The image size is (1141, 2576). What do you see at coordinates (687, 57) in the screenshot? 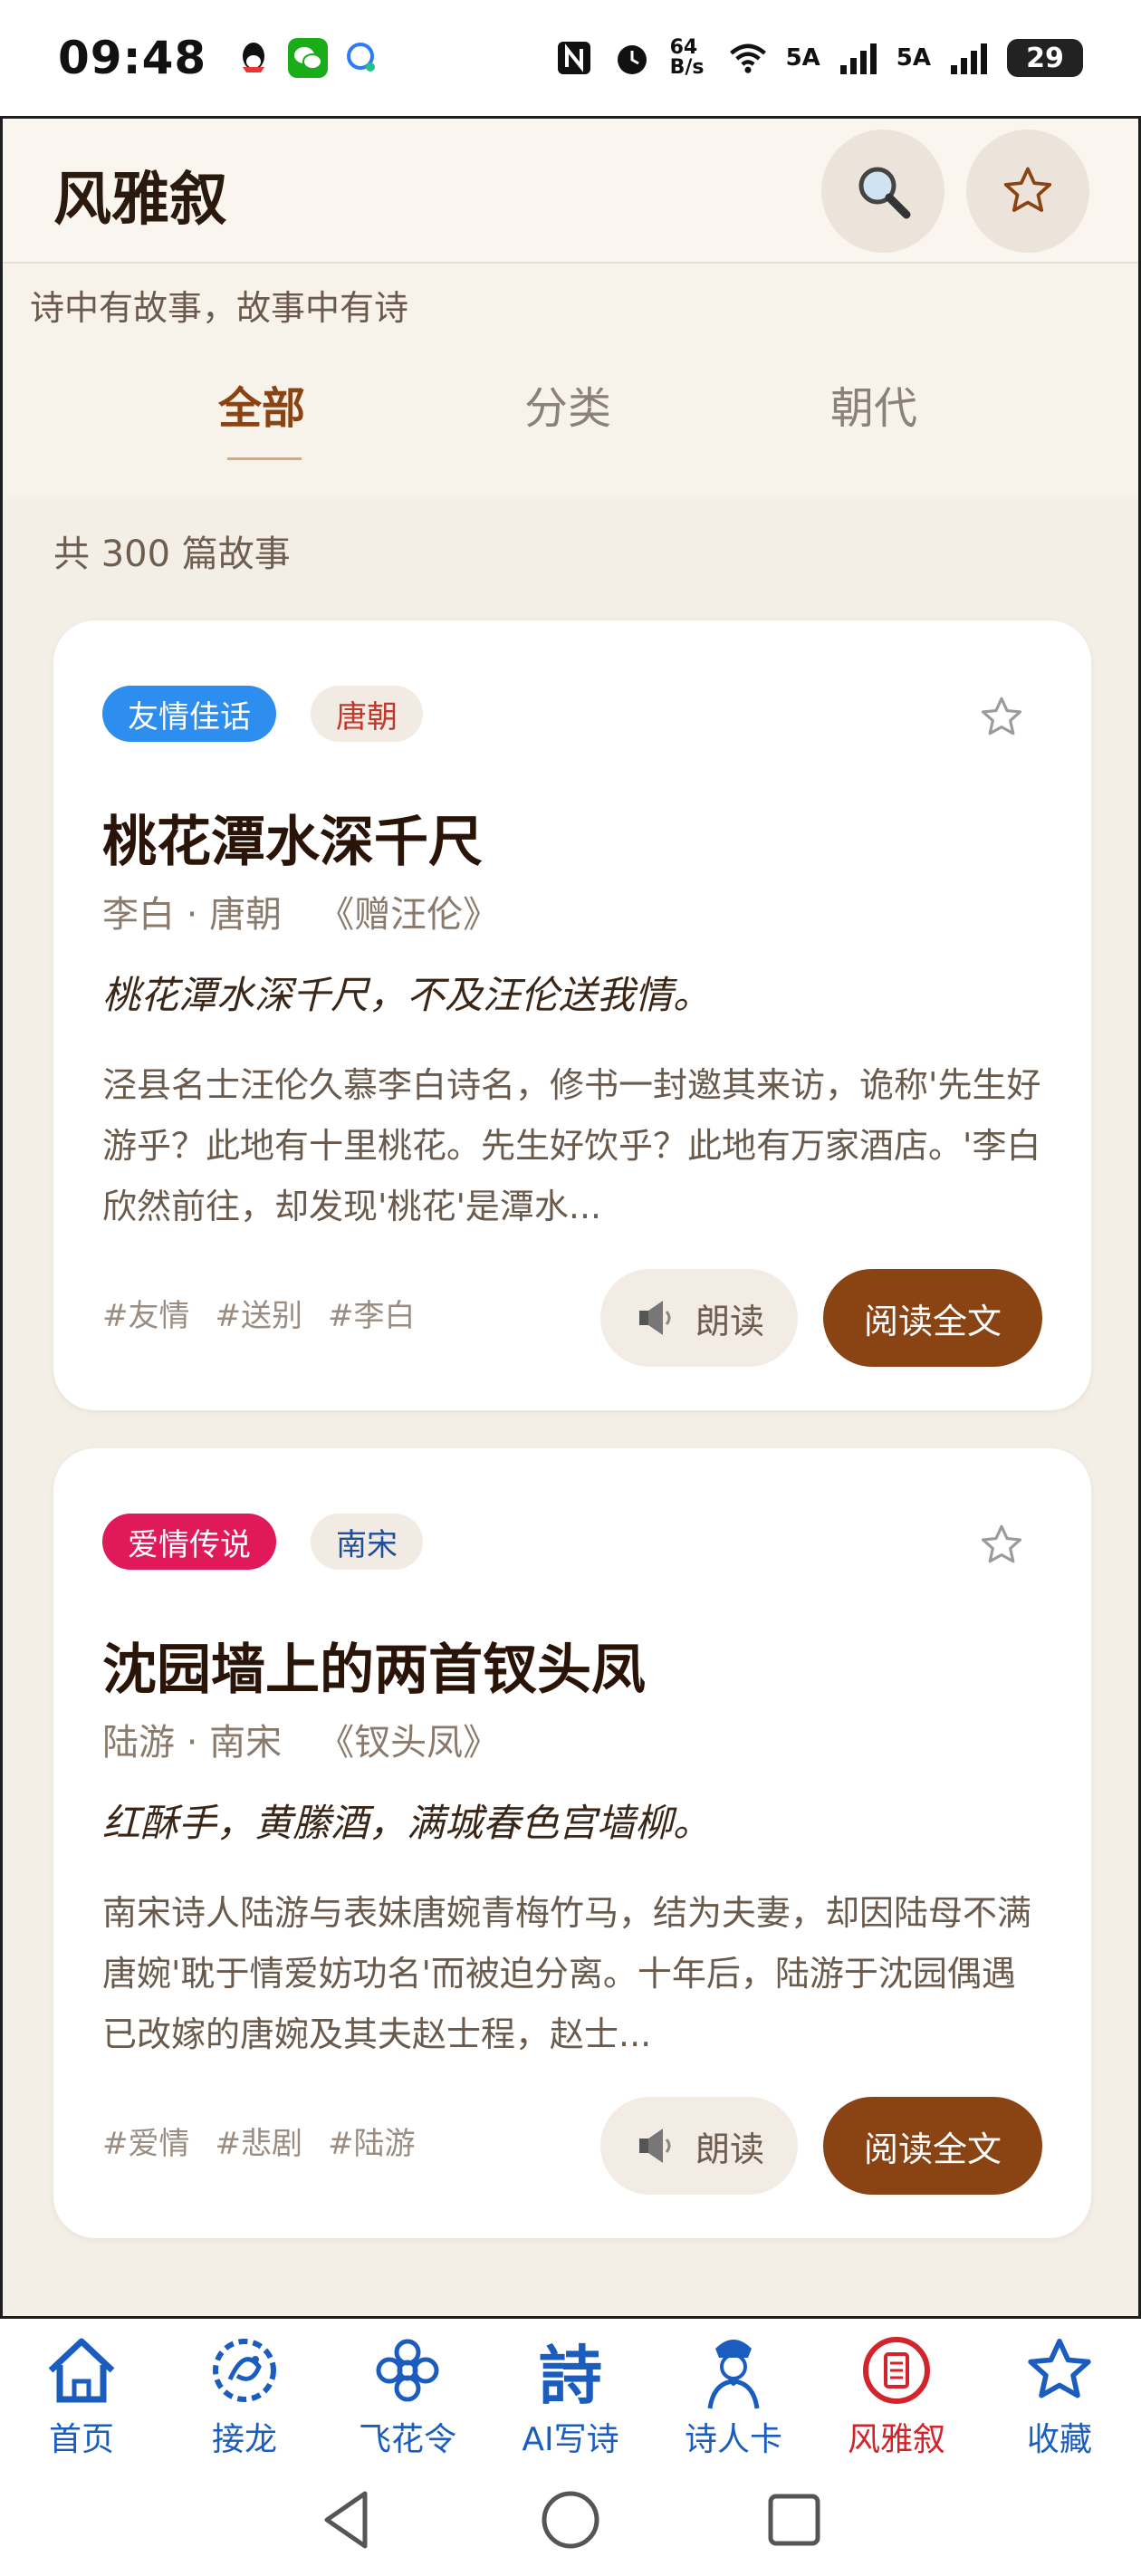
I see `net-speed: 64 B/s` at bounding box center [687, 57].